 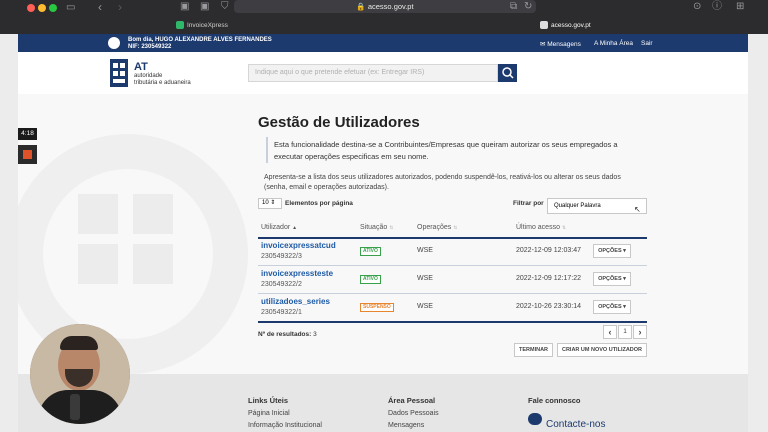 I want to click on description-line2: (senha, email e operações autorizadas)., so click(x=326, y=187).